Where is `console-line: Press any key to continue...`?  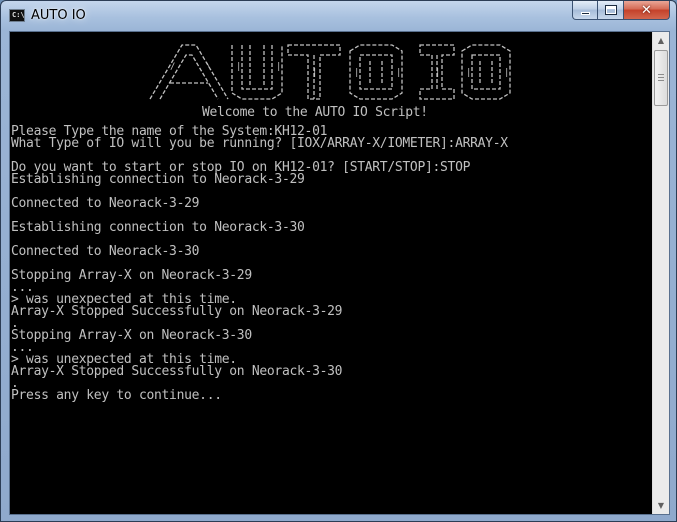 console-line: Press any key to continue... is located at coordinates (116, 395).